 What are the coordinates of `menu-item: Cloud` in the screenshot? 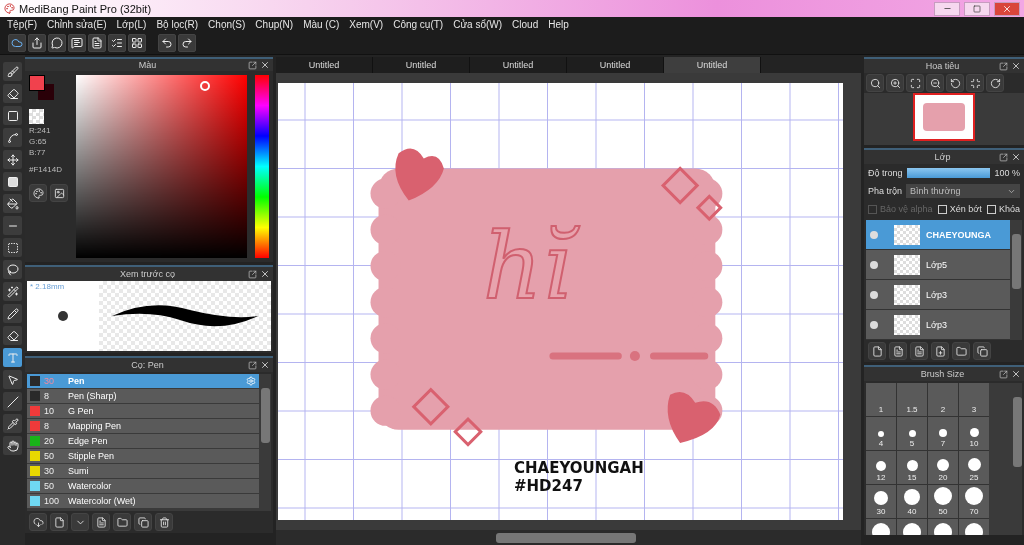 It's located at (525, 24).